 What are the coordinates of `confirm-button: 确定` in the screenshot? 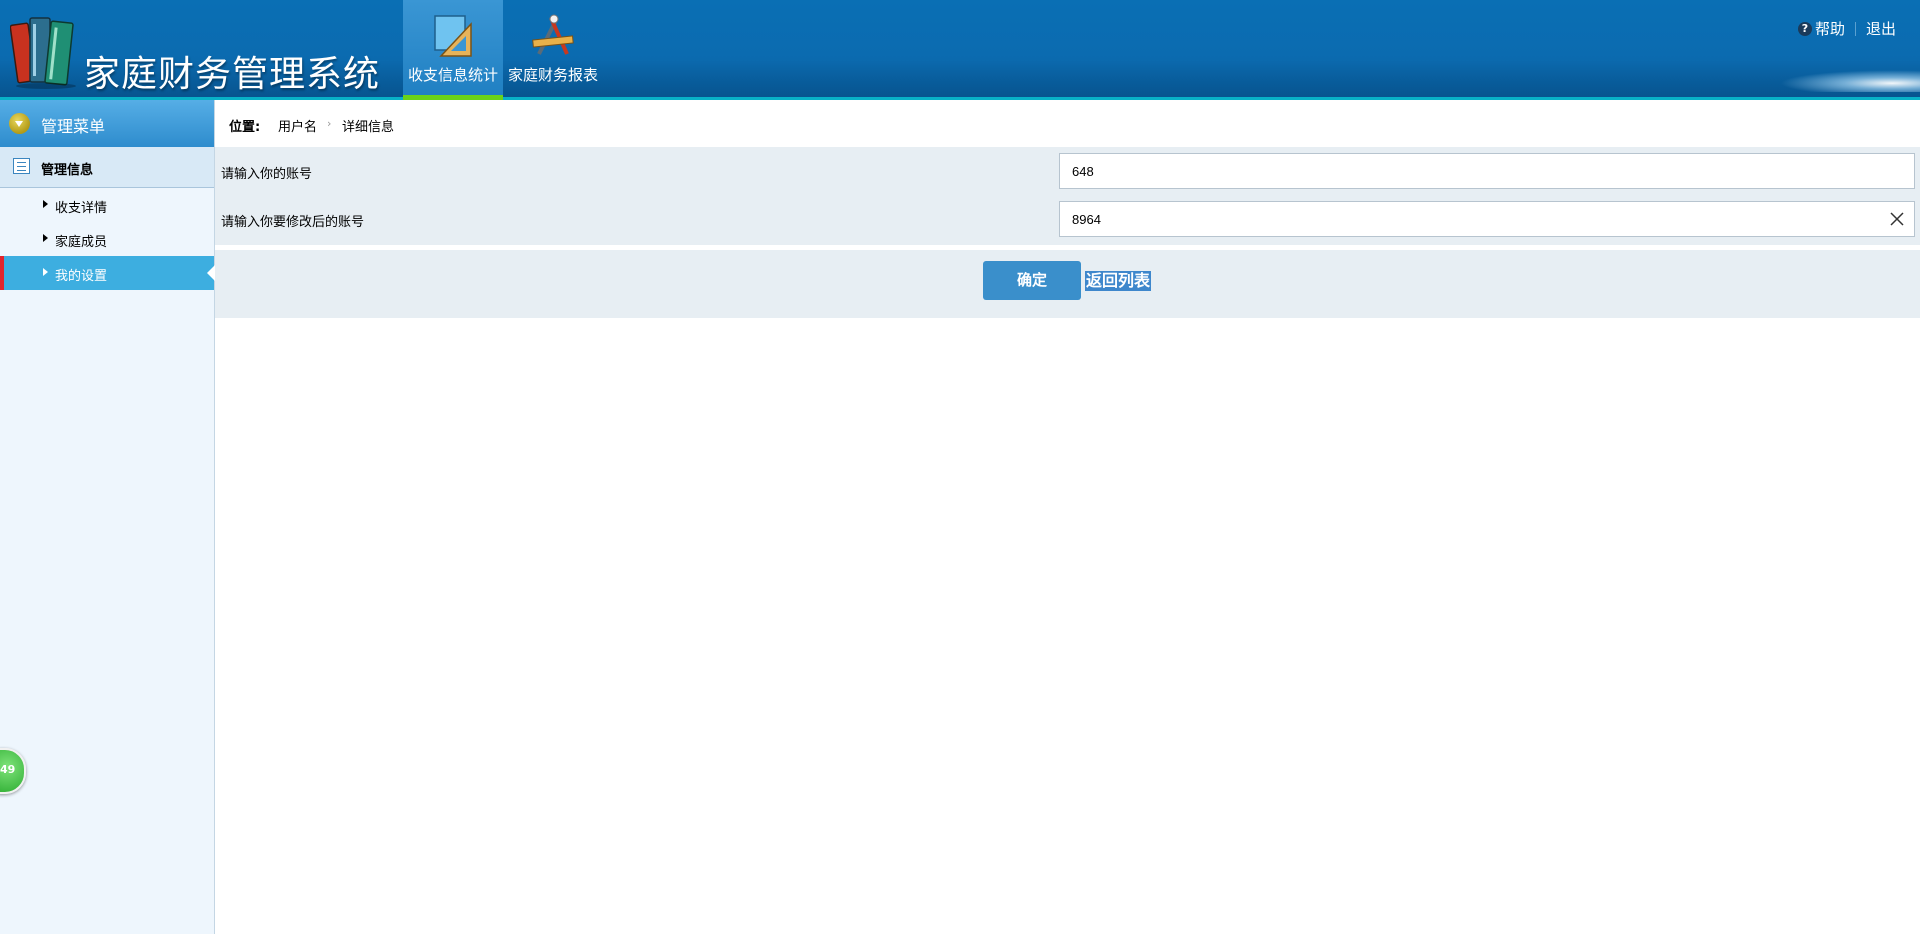 It's located at (1032, 280).